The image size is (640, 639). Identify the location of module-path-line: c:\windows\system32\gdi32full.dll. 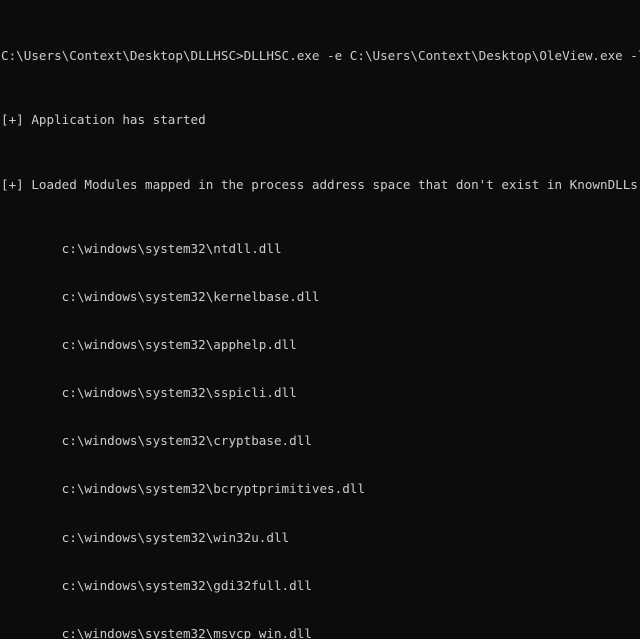
(156, 585).